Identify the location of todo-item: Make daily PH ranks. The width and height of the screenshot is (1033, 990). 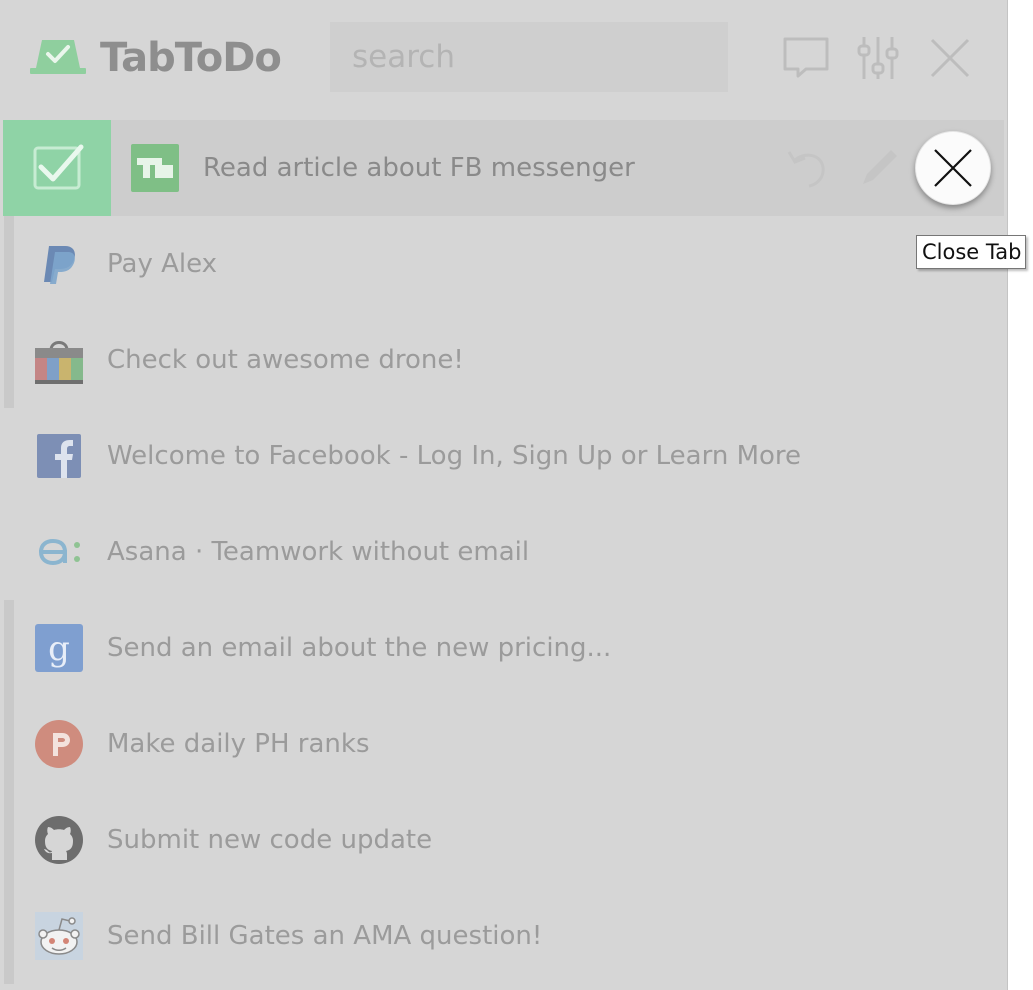
(503, 744).